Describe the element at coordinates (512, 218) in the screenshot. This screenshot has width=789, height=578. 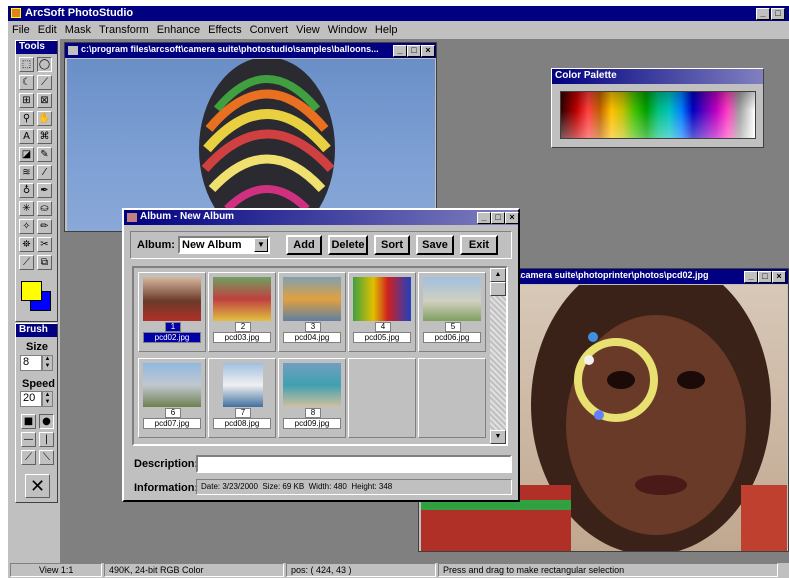
I see `album-close-button: ×` at that location.